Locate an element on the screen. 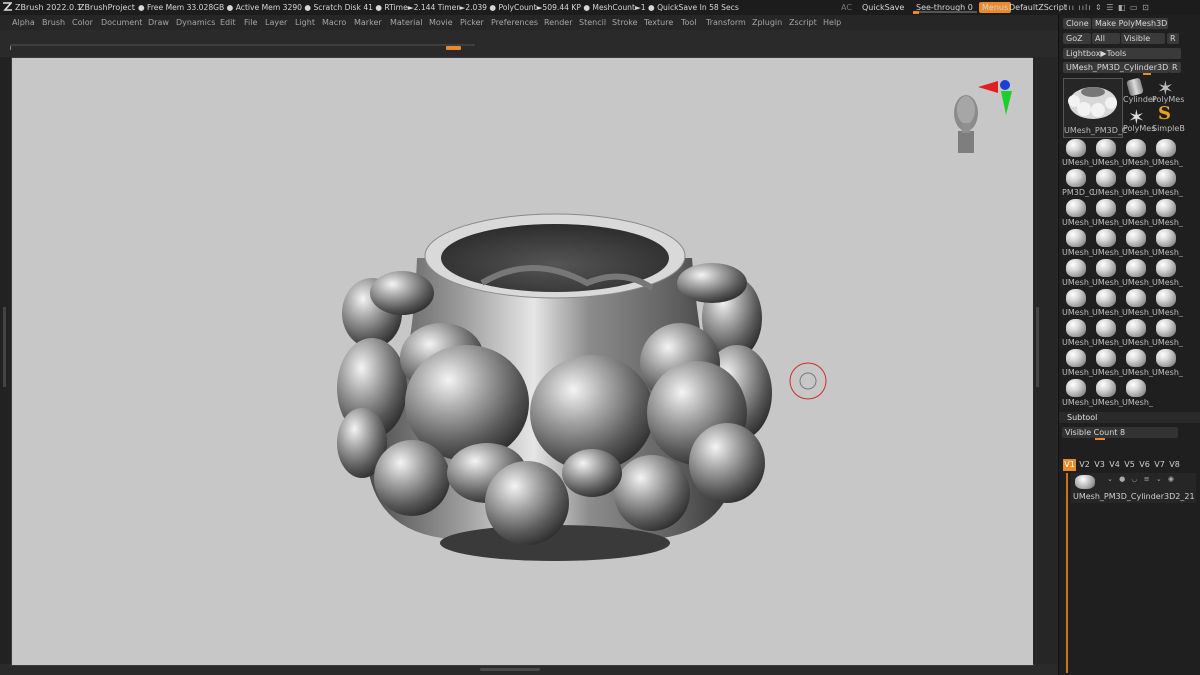  menu-light: Light is located at coordinates (305, 22).